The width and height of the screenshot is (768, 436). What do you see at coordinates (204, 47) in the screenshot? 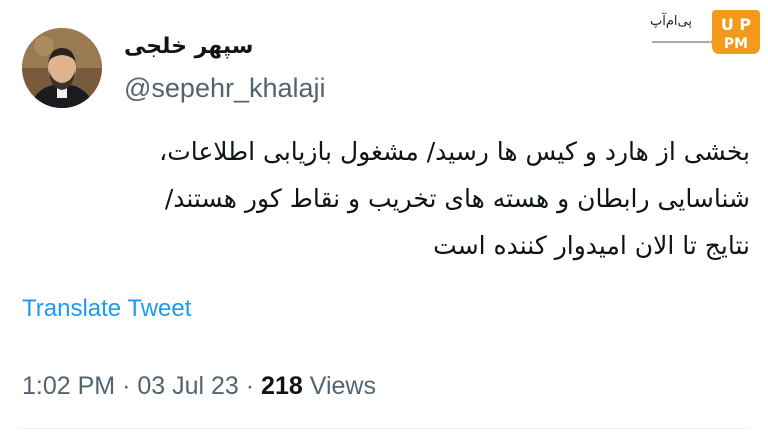
I see `author-name: سپهر خلجی` at bounding box center [204, 47].